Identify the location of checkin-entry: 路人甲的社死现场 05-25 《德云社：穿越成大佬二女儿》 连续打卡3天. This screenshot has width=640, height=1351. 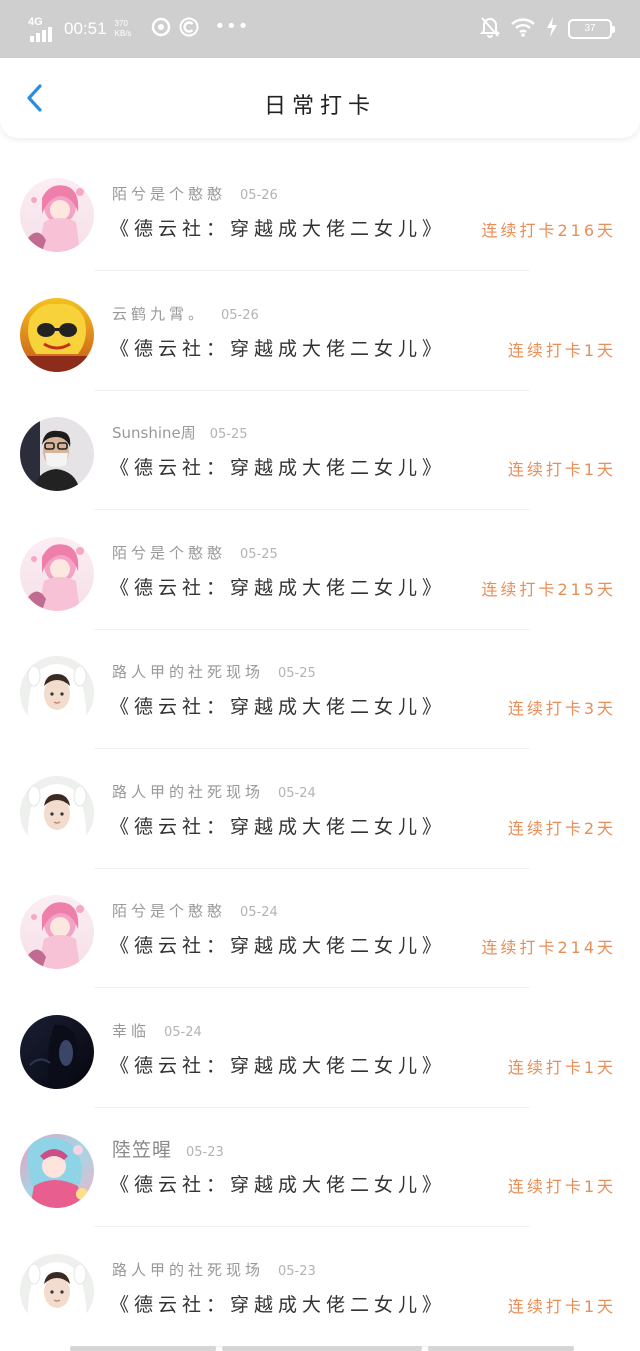
(320, 688).